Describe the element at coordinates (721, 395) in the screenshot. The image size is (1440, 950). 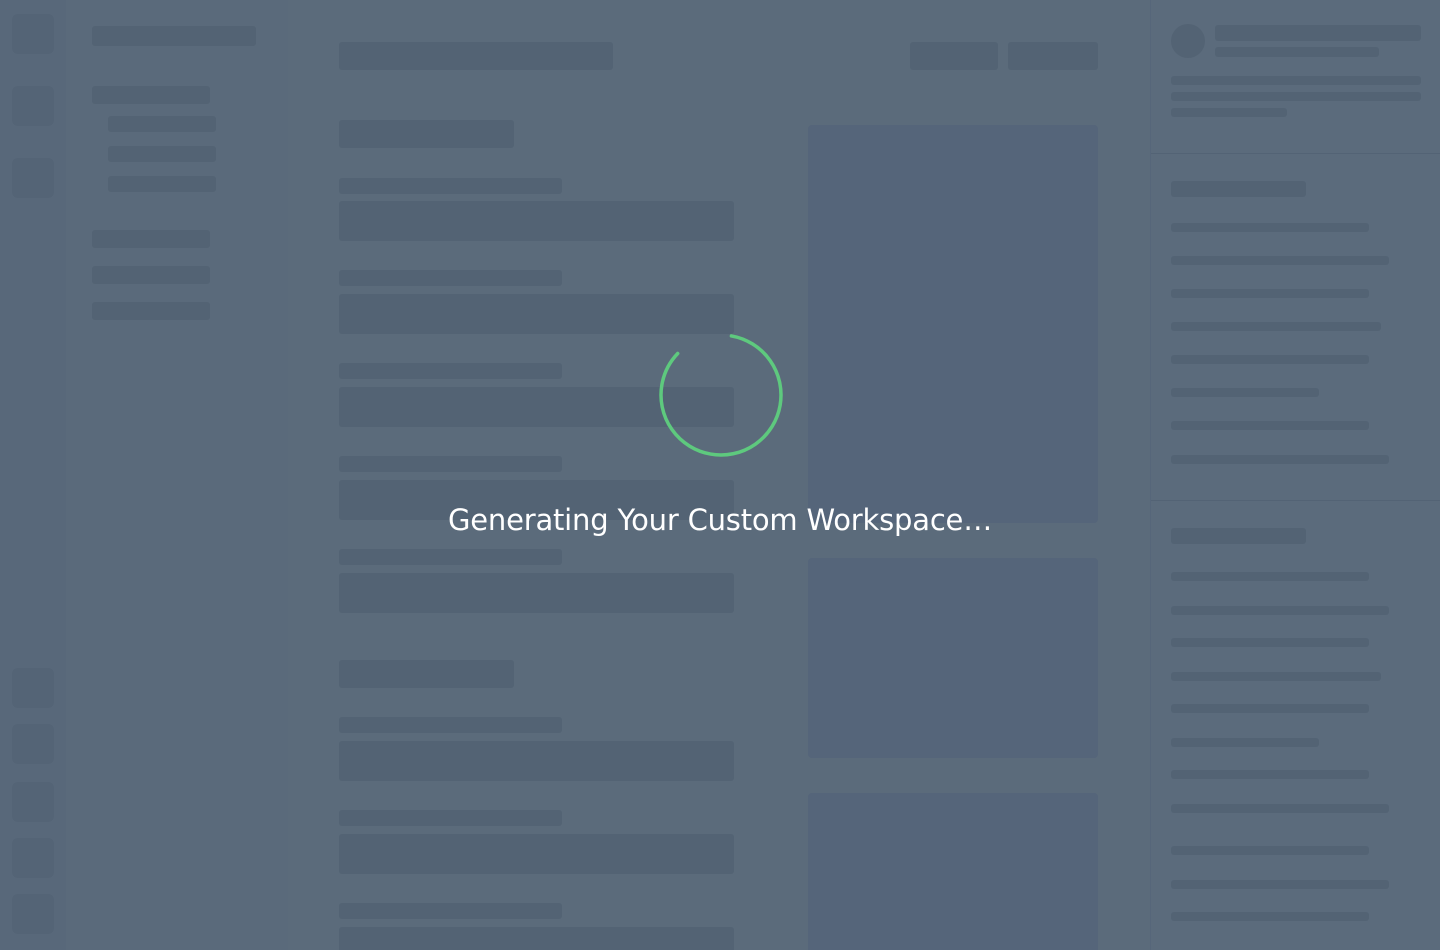
I see `loading-spinner-icon` at that location.